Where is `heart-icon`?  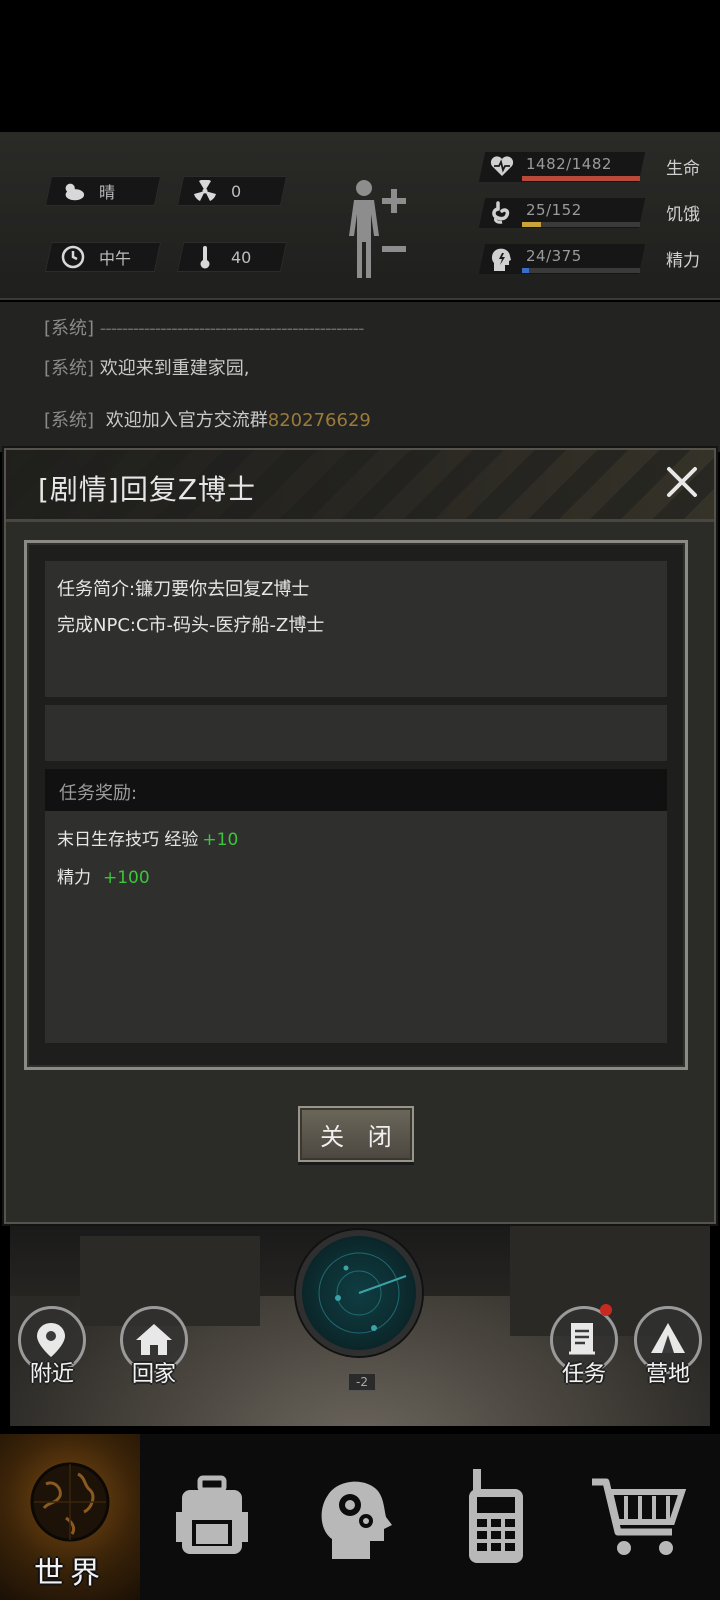 heart-icon is located at coordinates (502, 167).